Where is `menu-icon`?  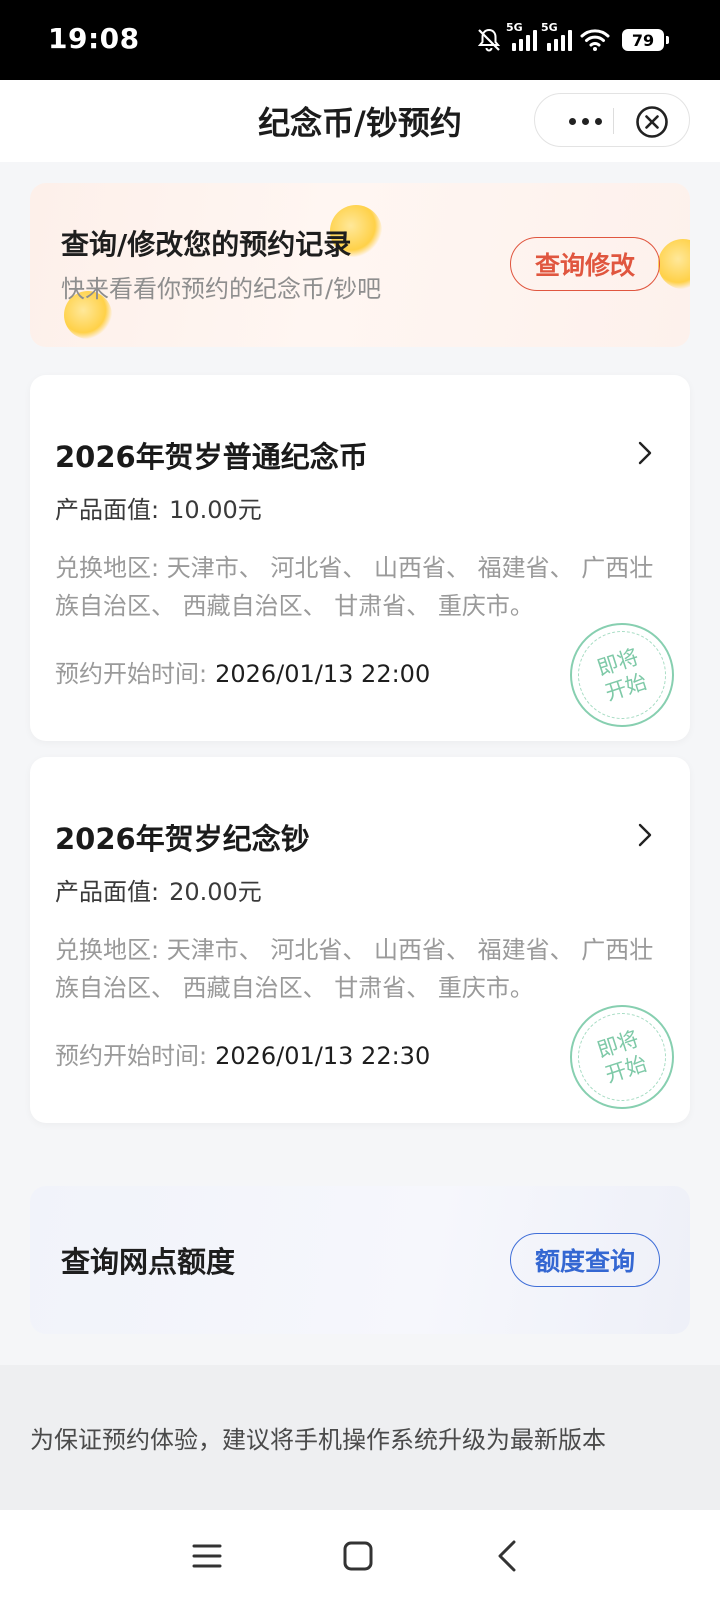 menu-icon is located at coordinates (207, 1556).